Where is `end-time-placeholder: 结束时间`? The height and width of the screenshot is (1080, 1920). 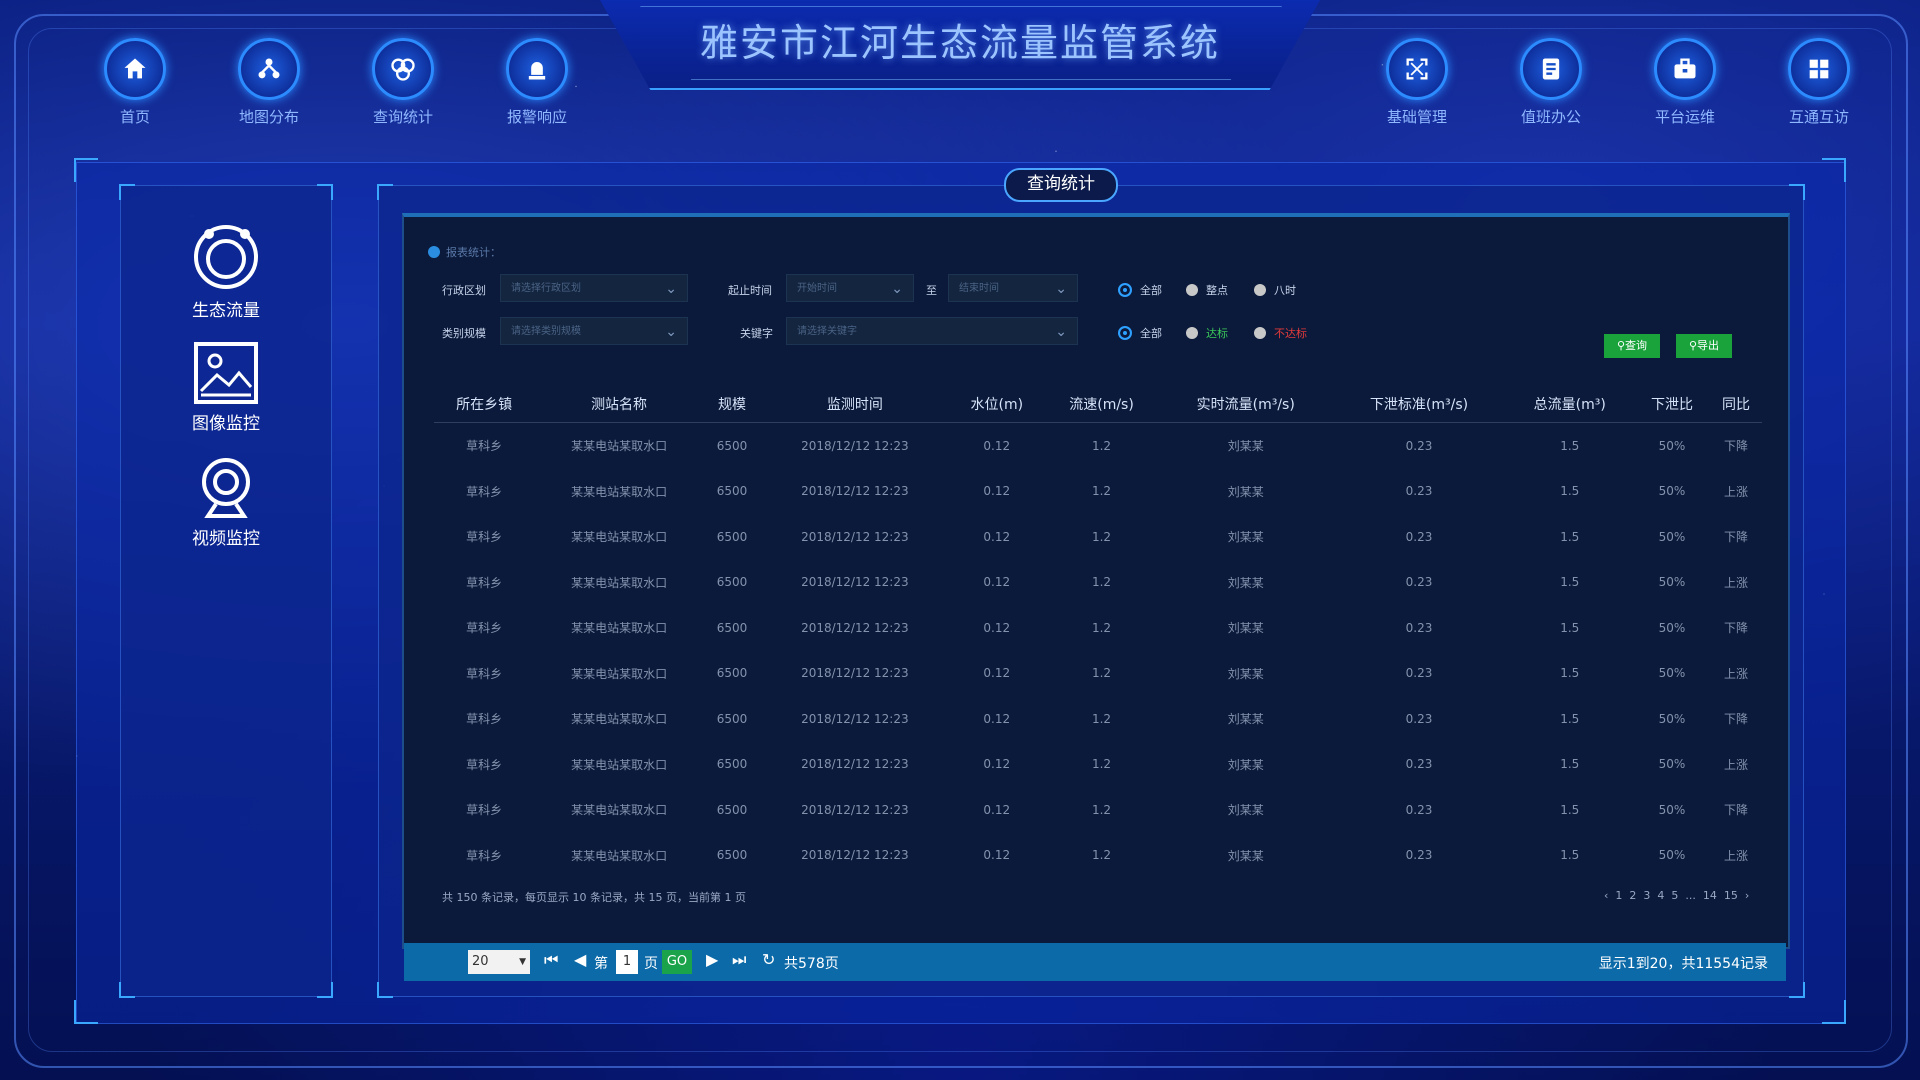
end-time-placeholder: 结束时间 is located at coordinates (979, 288).